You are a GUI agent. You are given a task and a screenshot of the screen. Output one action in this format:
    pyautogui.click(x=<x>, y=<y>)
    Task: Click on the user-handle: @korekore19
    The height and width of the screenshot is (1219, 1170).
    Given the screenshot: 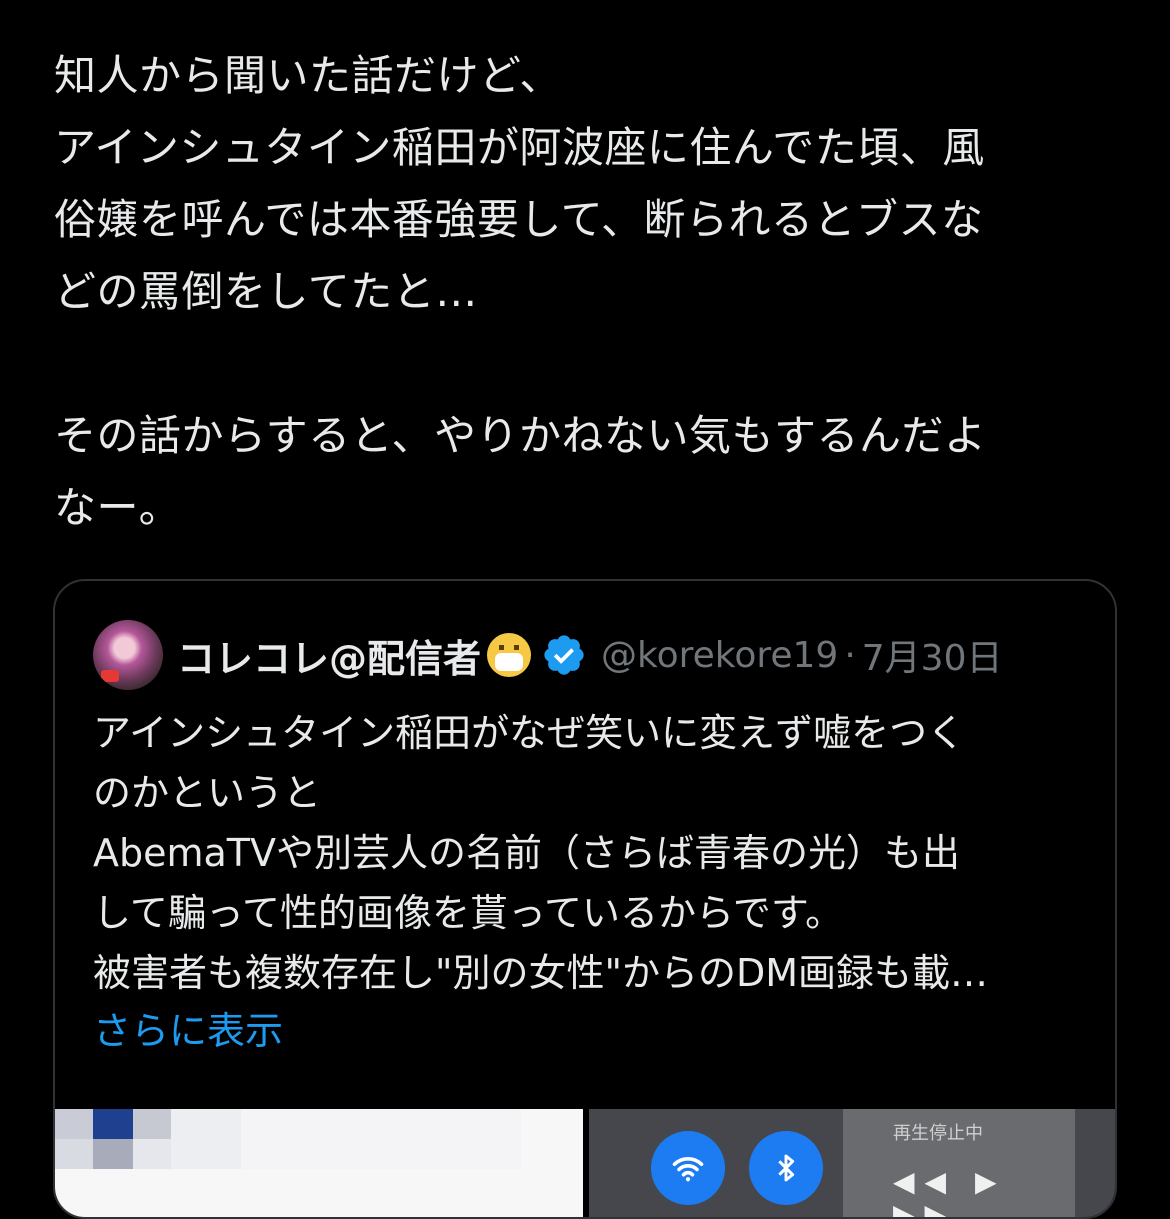 What is the action you would take?
    pyautogui.click(x=719, y=655)
    